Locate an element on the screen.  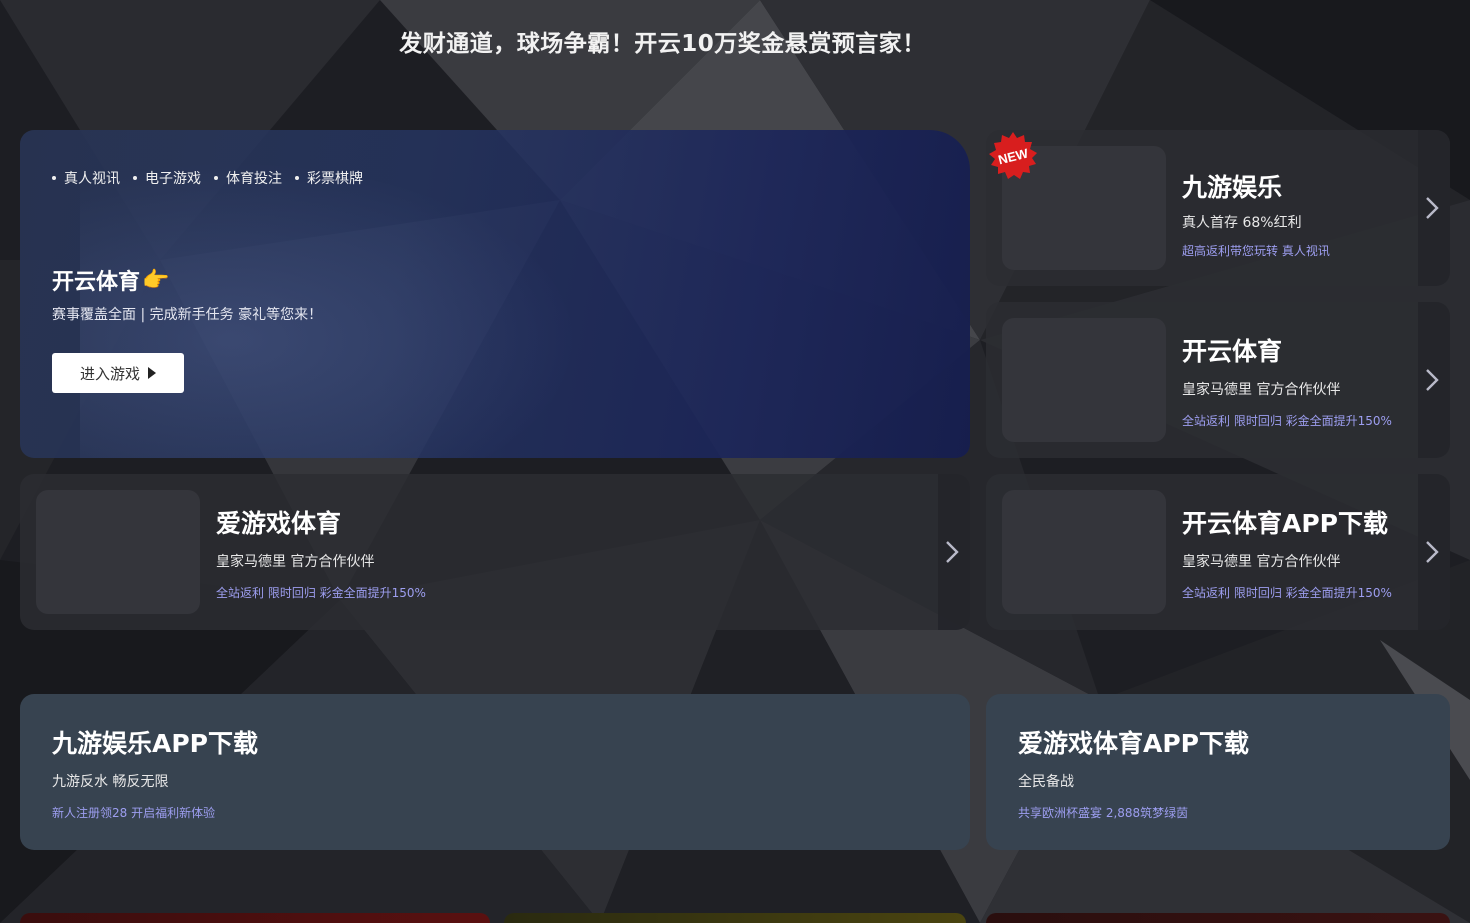
hero-nav-lottery: 彩票棋牌 is located at coordinates (329, 178).